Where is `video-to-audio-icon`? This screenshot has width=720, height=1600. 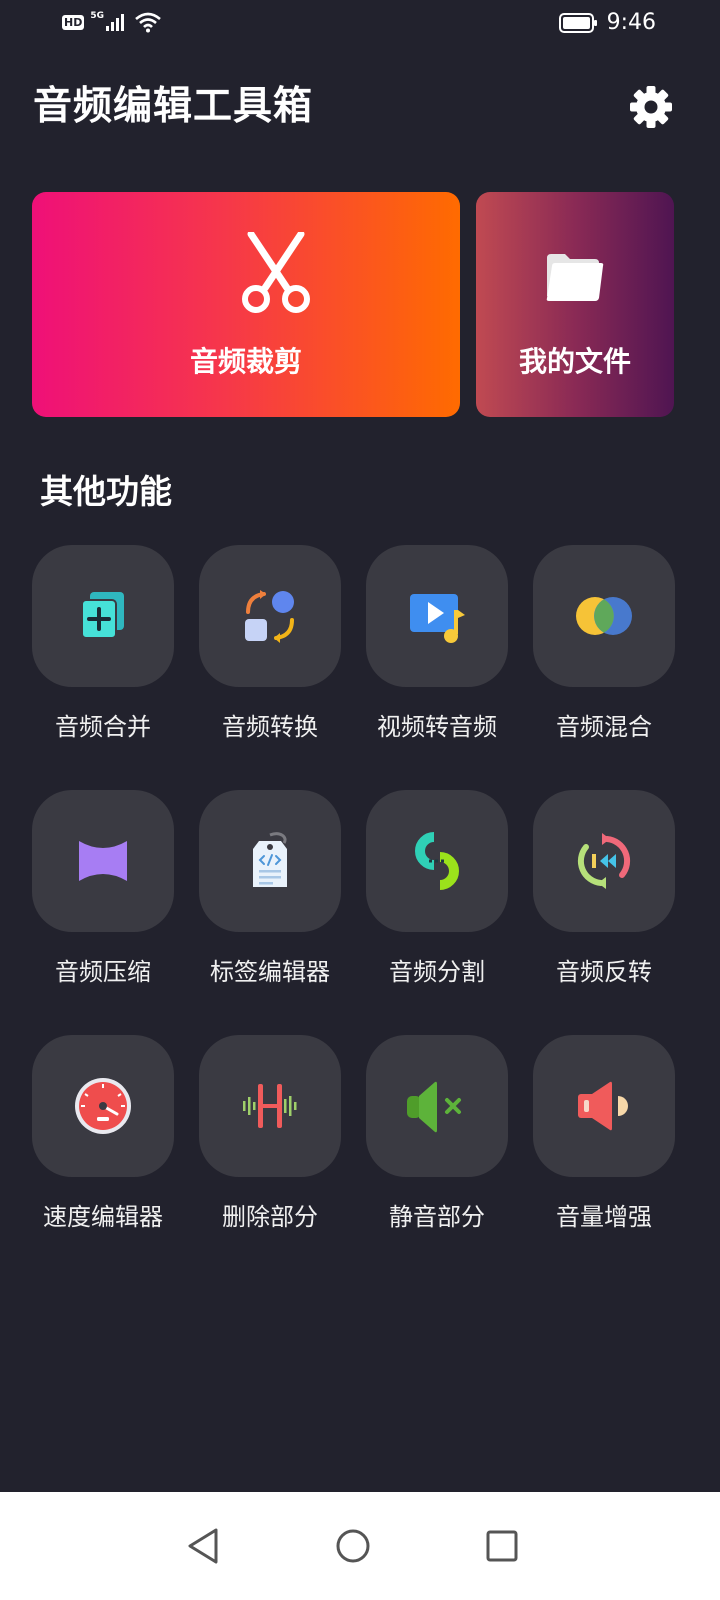
video-to-audio-icon is located at coordinates (437, 618).